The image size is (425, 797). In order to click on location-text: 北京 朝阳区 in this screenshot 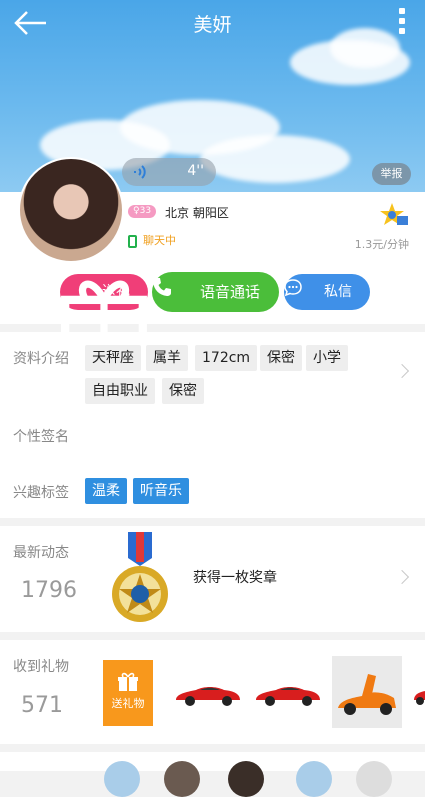, I will do `click(197, 213)`.